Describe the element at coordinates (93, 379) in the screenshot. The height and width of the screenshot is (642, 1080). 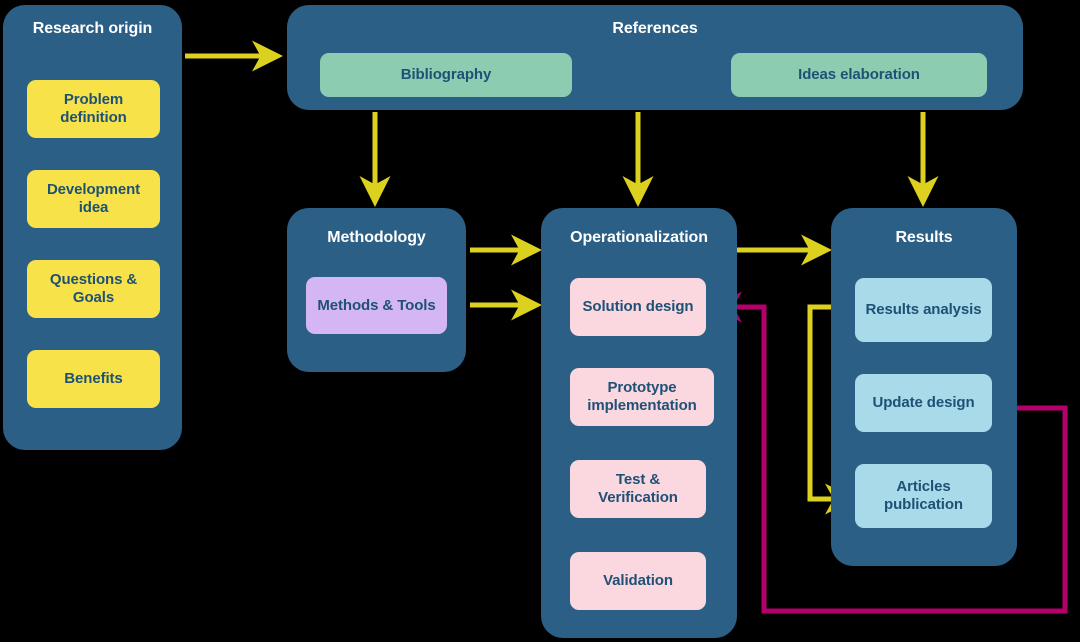
I see `node-benefits: Benefits` at that location.